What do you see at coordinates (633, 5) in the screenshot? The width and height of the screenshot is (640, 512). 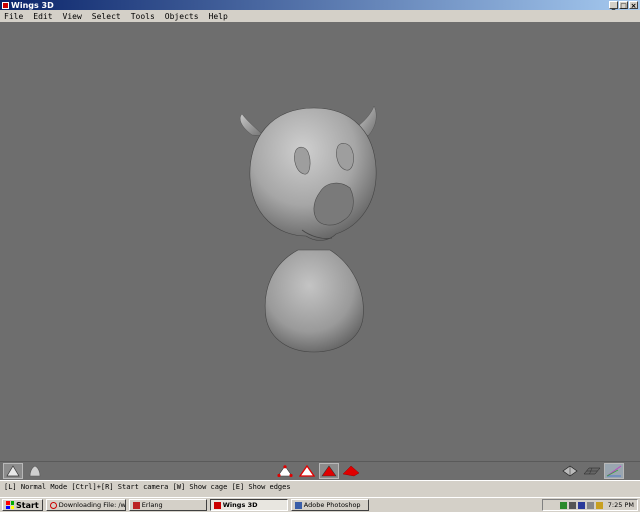 I see `close-button: ×` at bounding box center [633, 5].